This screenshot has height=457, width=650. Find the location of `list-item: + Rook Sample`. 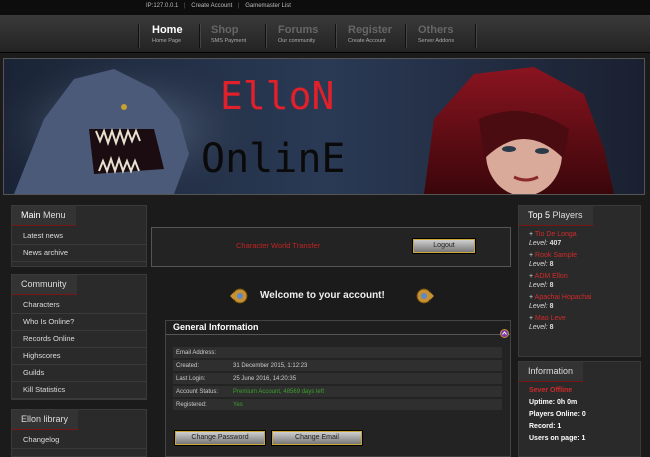

list-item: + Rook Sample is located at coordinates (553, 255).